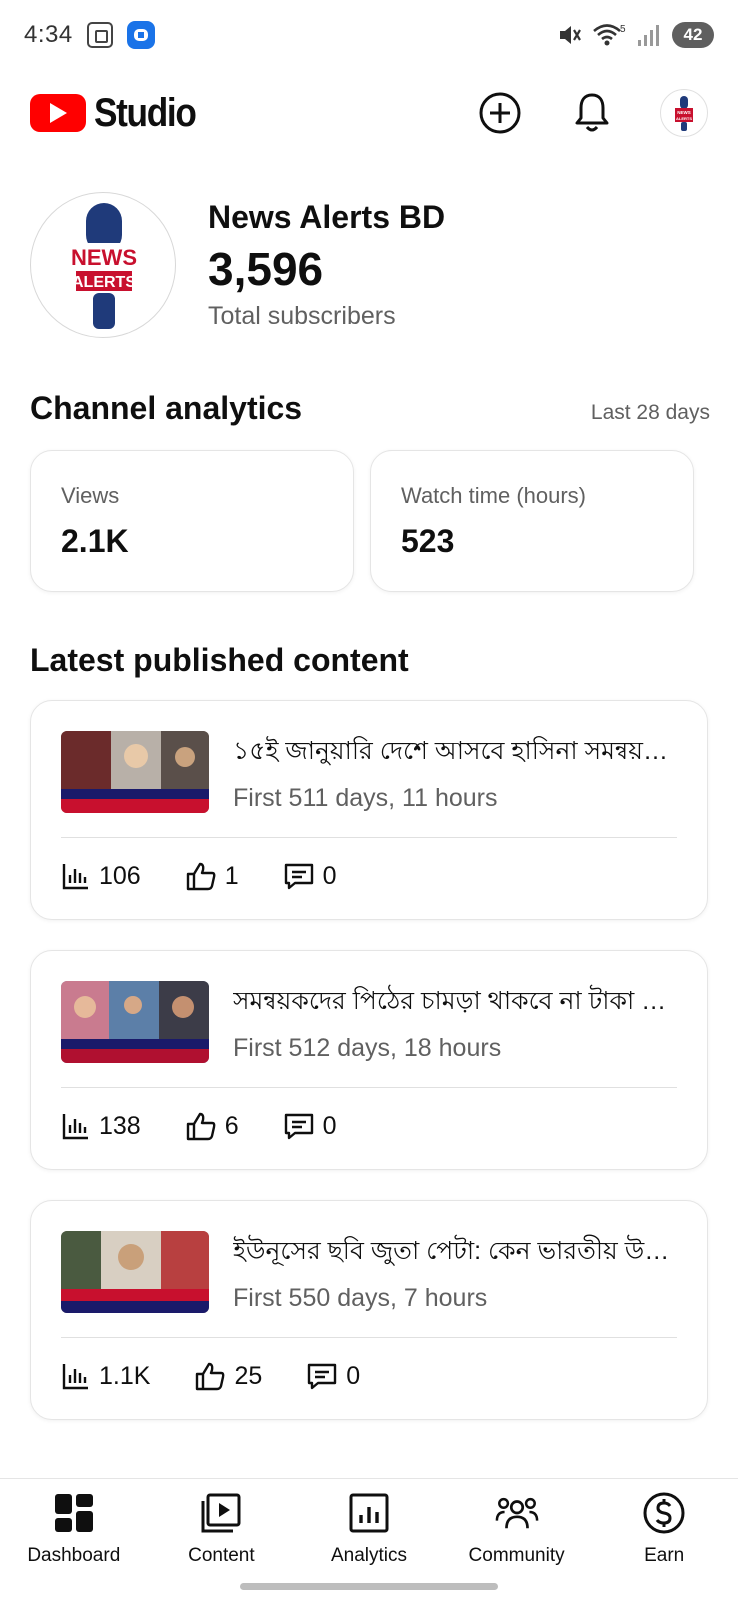 The width and height of the screenshot is (738, 1600). I want to click on views-metric: 138, so click(101, 1126).